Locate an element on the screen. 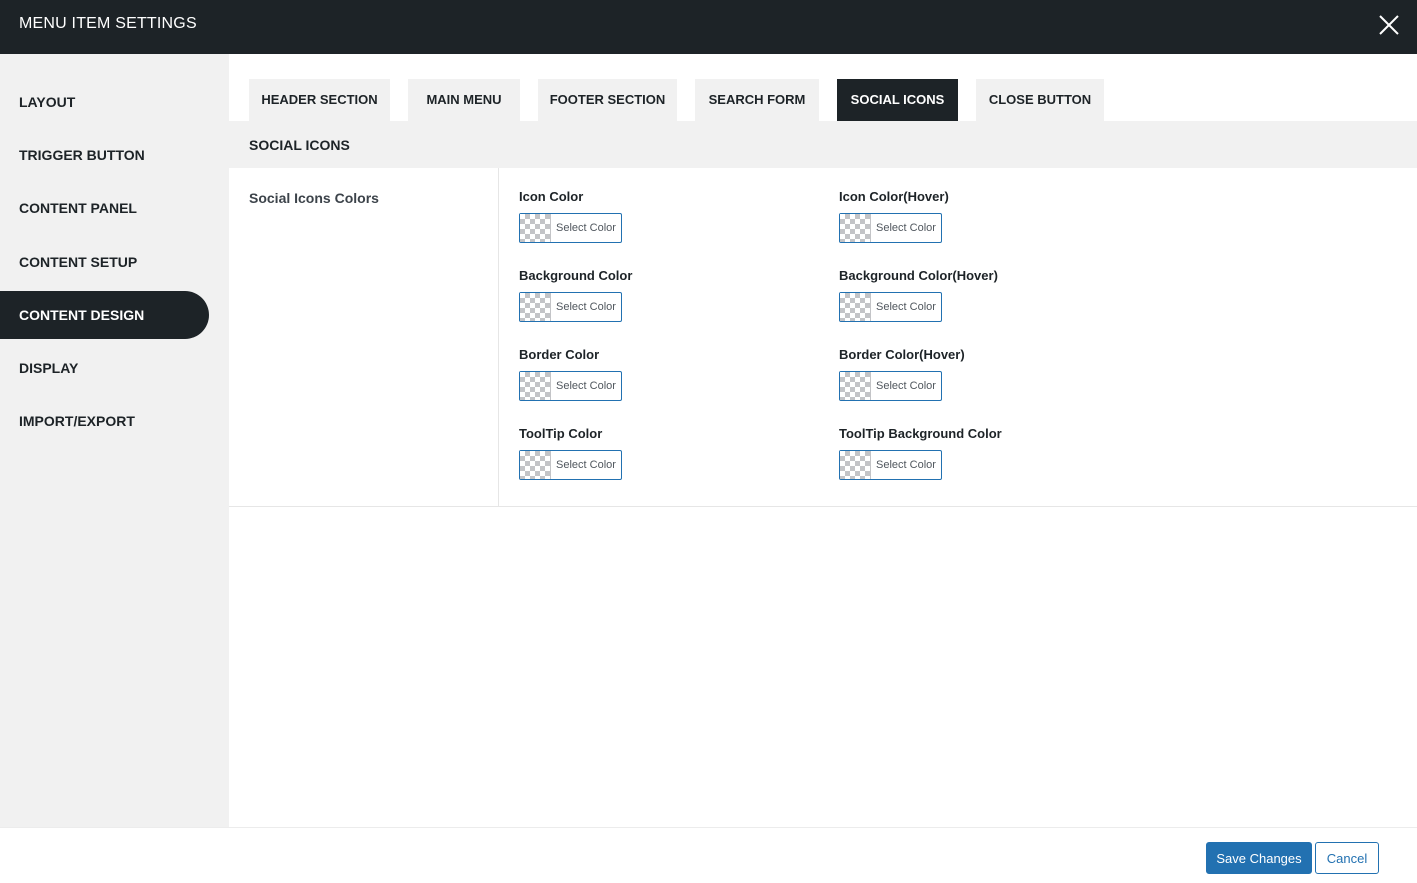 This screenshot has height=883, width=1417. field-label: Background Color(Hover) is located at coordinates (918, 275).